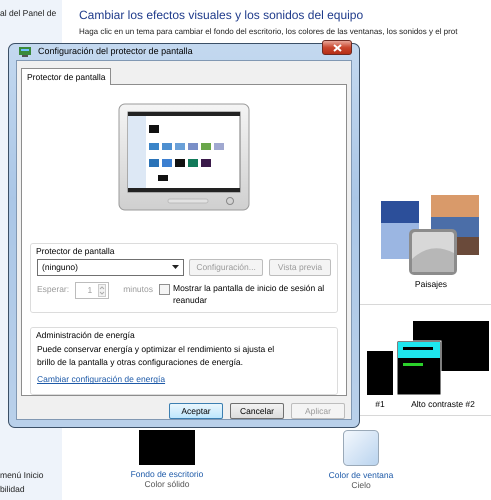  What do you see at coordinates (167, 447) in the screenshot?
I see `desktop-background-swatch` at bounding box center [167, 447].